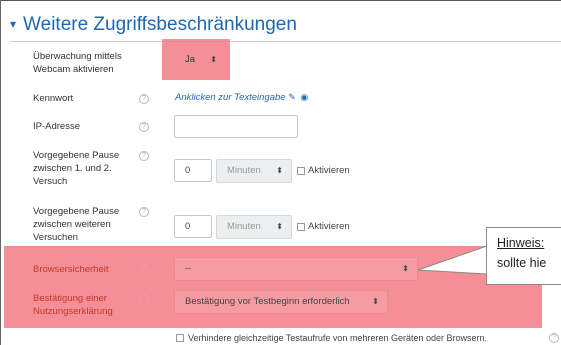 The height and width of the screenshot is (345, 561). I want to click on webcam-select-value: Ja, so click(190, 59).